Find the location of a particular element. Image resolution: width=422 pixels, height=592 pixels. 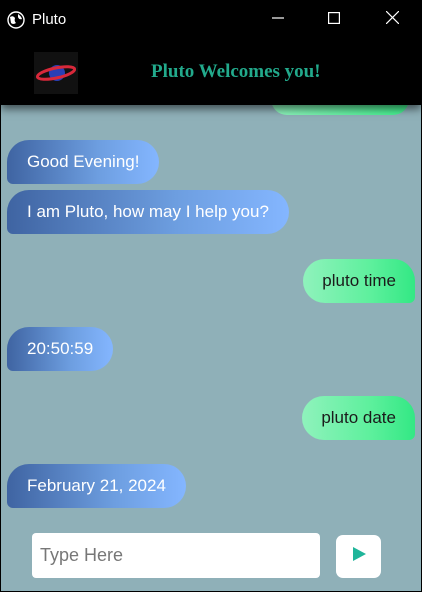

message-text: Good Evening! is located at coordinates (83, 161).